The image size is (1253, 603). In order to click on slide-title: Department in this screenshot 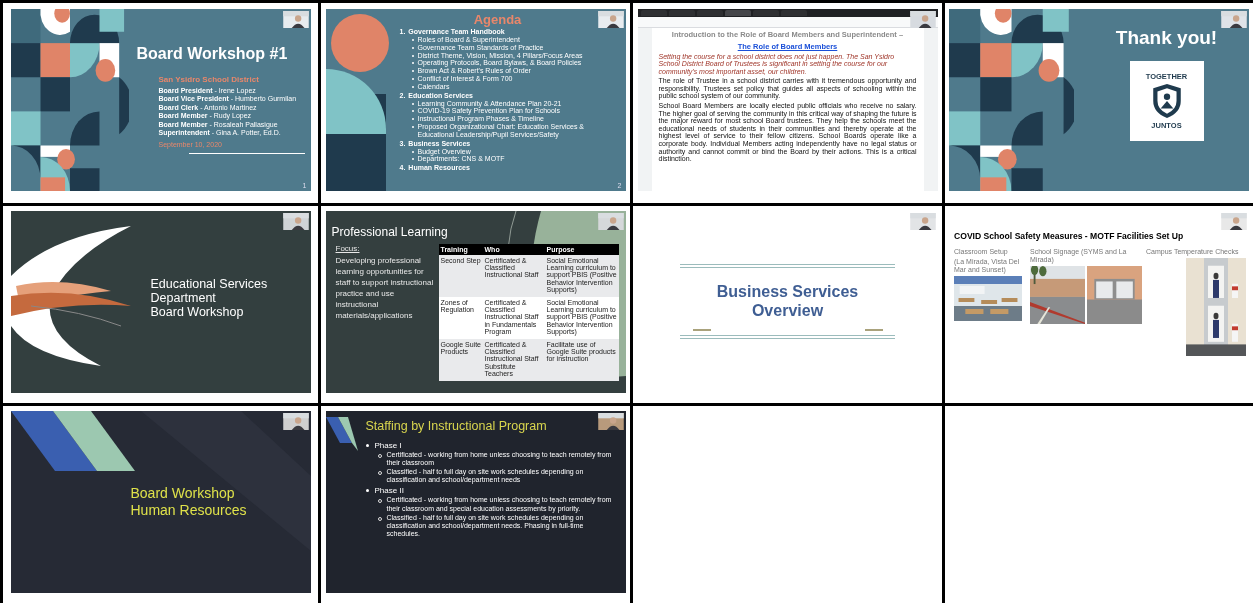, I will do `click(183, 297)`.